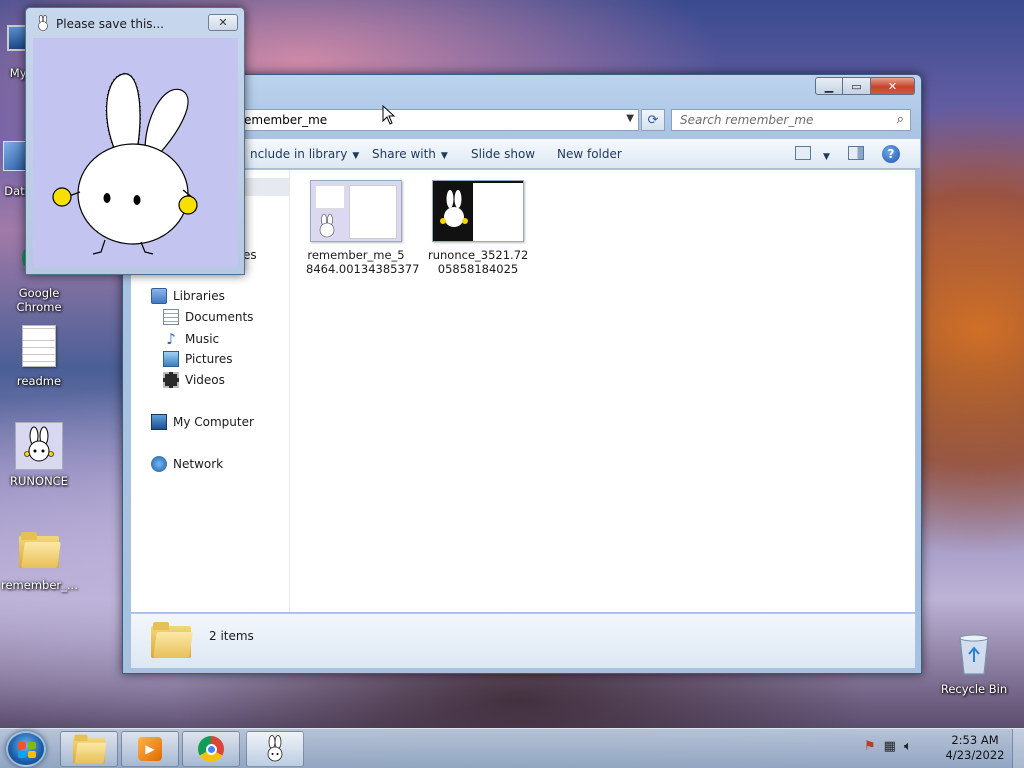  I want to click on desktop-icon-recycle-bin: Recycle Bin, so click(974, 663).